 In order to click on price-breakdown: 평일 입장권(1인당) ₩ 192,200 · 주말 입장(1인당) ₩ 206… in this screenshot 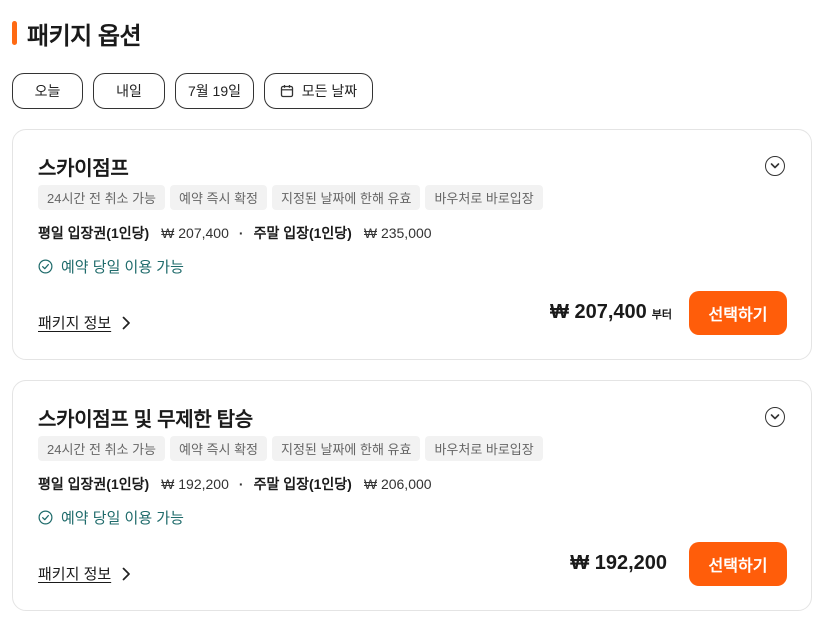, I will do `click(235, 484)`.